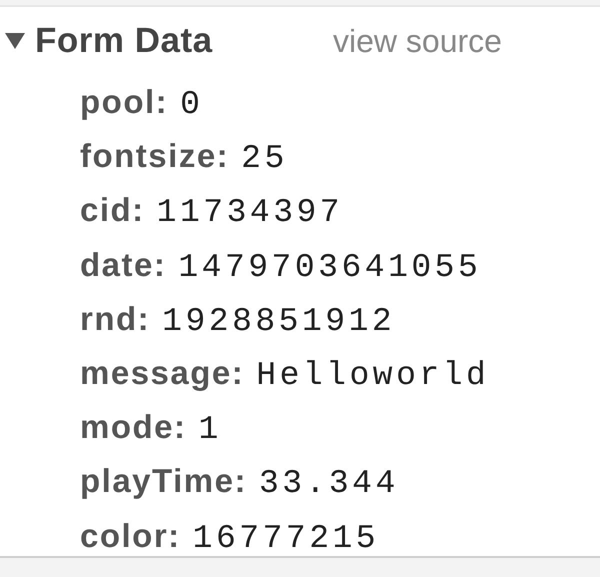 This screenshot has height=577, width=600. What do you see at coordinates (130, 536) in the screenshot?
I see `field-name: color:` at bounding box center [130, 536].